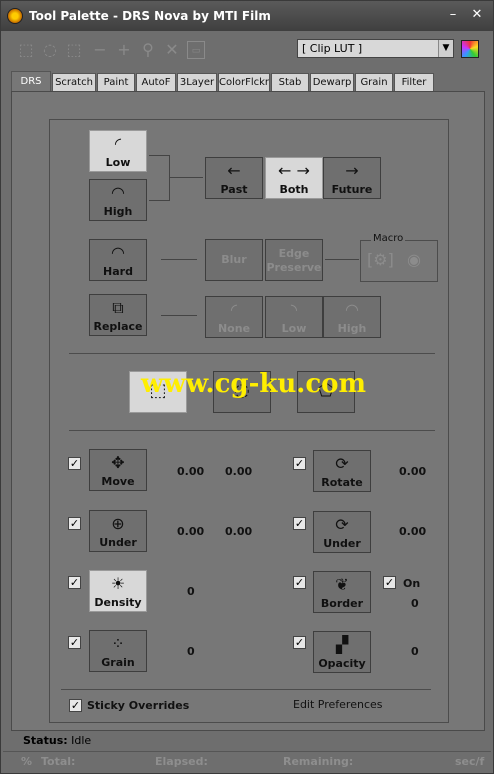  I want to click on blur-button: Blur, so click(234, 260).